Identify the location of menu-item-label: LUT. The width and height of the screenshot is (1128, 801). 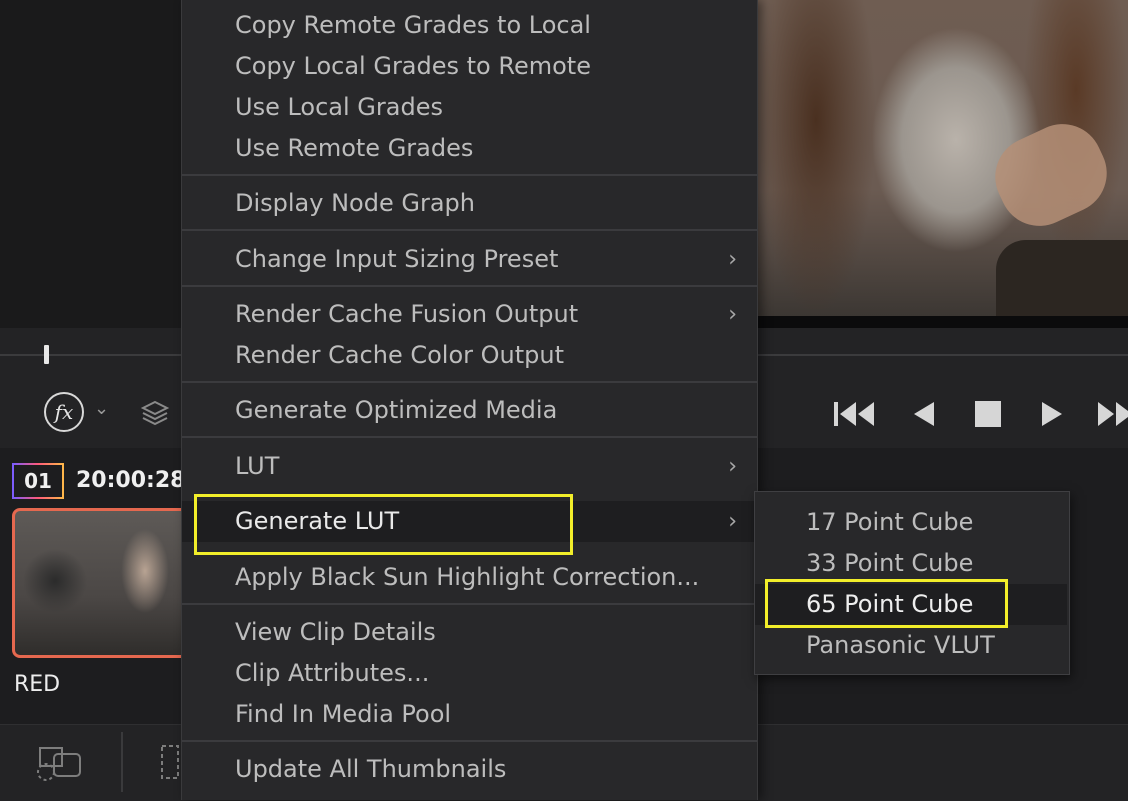
(257, 466).